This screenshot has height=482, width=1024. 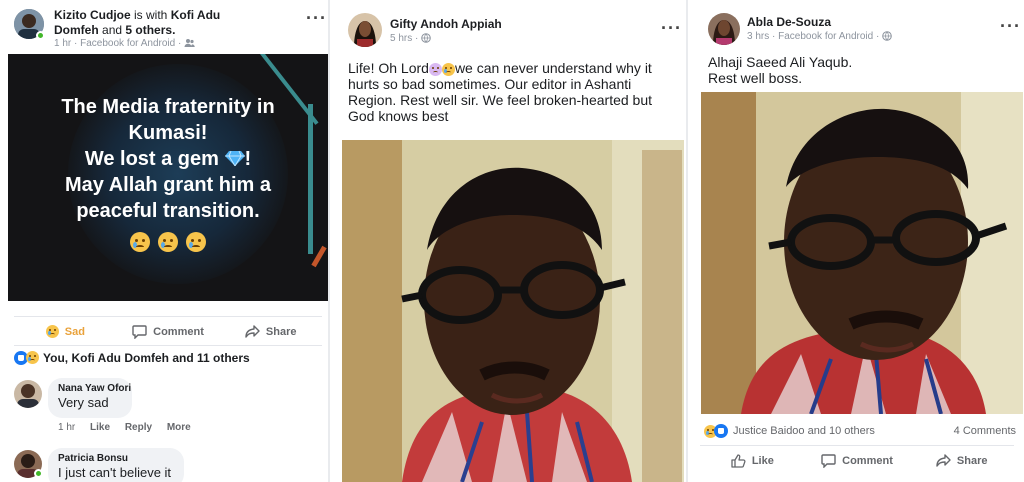 What do you see at coordinates (150, 30) in the screenshot?
I see `tagged-others: 5 others.` at bounding box center [150, 30].